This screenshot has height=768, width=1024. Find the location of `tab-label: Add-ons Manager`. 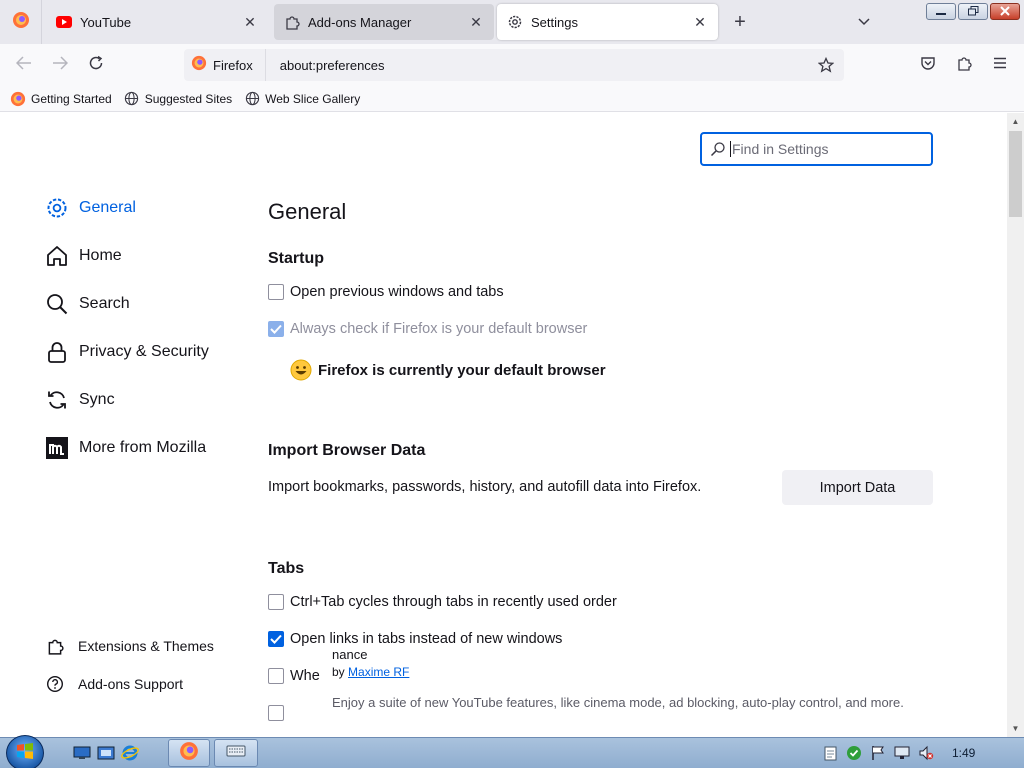

tab-label: Add-ons Manager is located at coordinates (360, 22).